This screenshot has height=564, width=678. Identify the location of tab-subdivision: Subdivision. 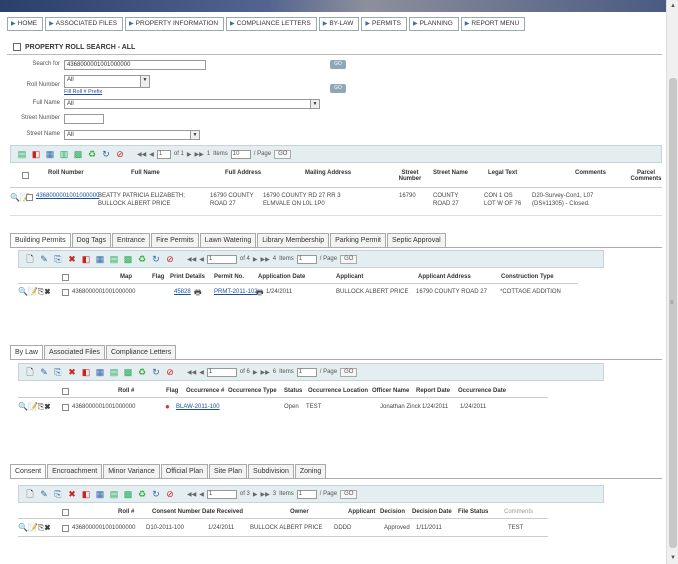
(271, 471).